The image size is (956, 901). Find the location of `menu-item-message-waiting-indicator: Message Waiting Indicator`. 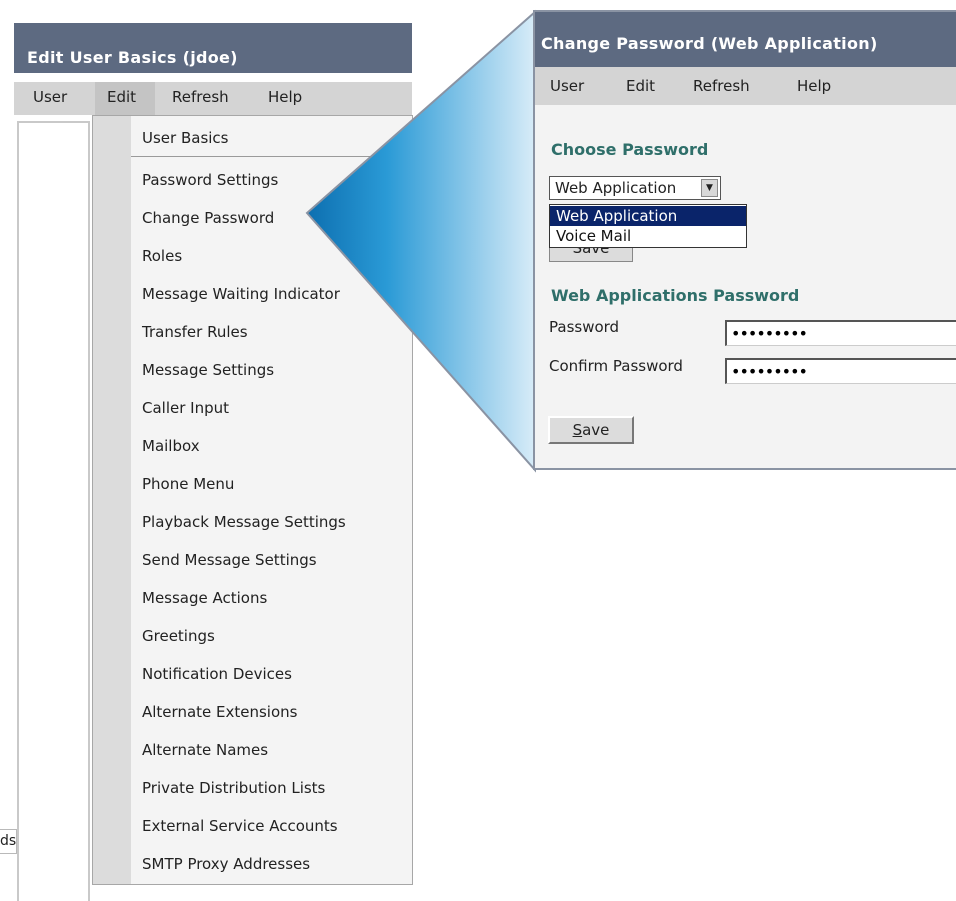

menu-item-message-waiting-indicator: Message Waiting Indicator is located at coordinates (241, 294).